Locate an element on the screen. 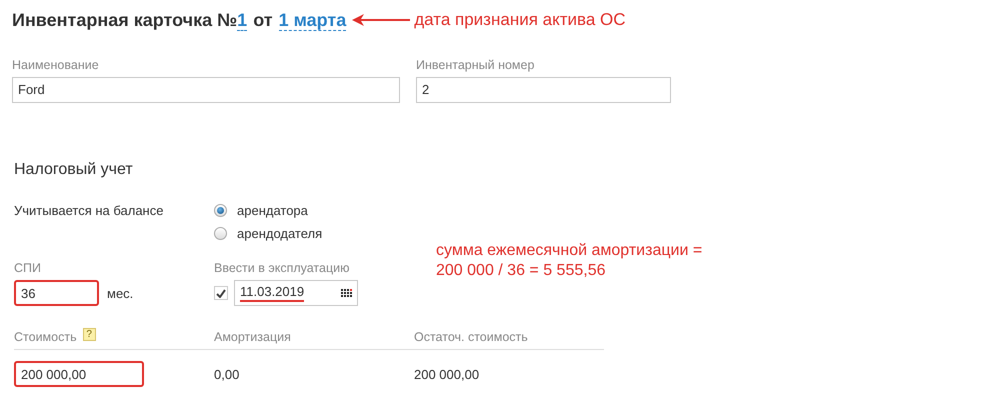 Image resolution: width=981 pixels, height=415 pixels. date-link: 1 марта is located at coordinates (312, 20).